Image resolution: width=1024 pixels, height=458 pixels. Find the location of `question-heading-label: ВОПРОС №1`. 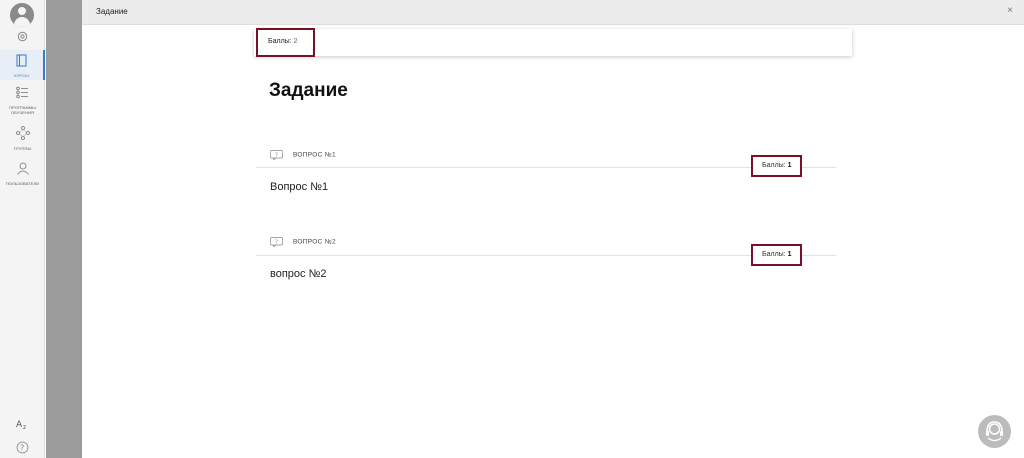

question-heading-label: ВОПРОС №1 is located at coordinates (314, 155).